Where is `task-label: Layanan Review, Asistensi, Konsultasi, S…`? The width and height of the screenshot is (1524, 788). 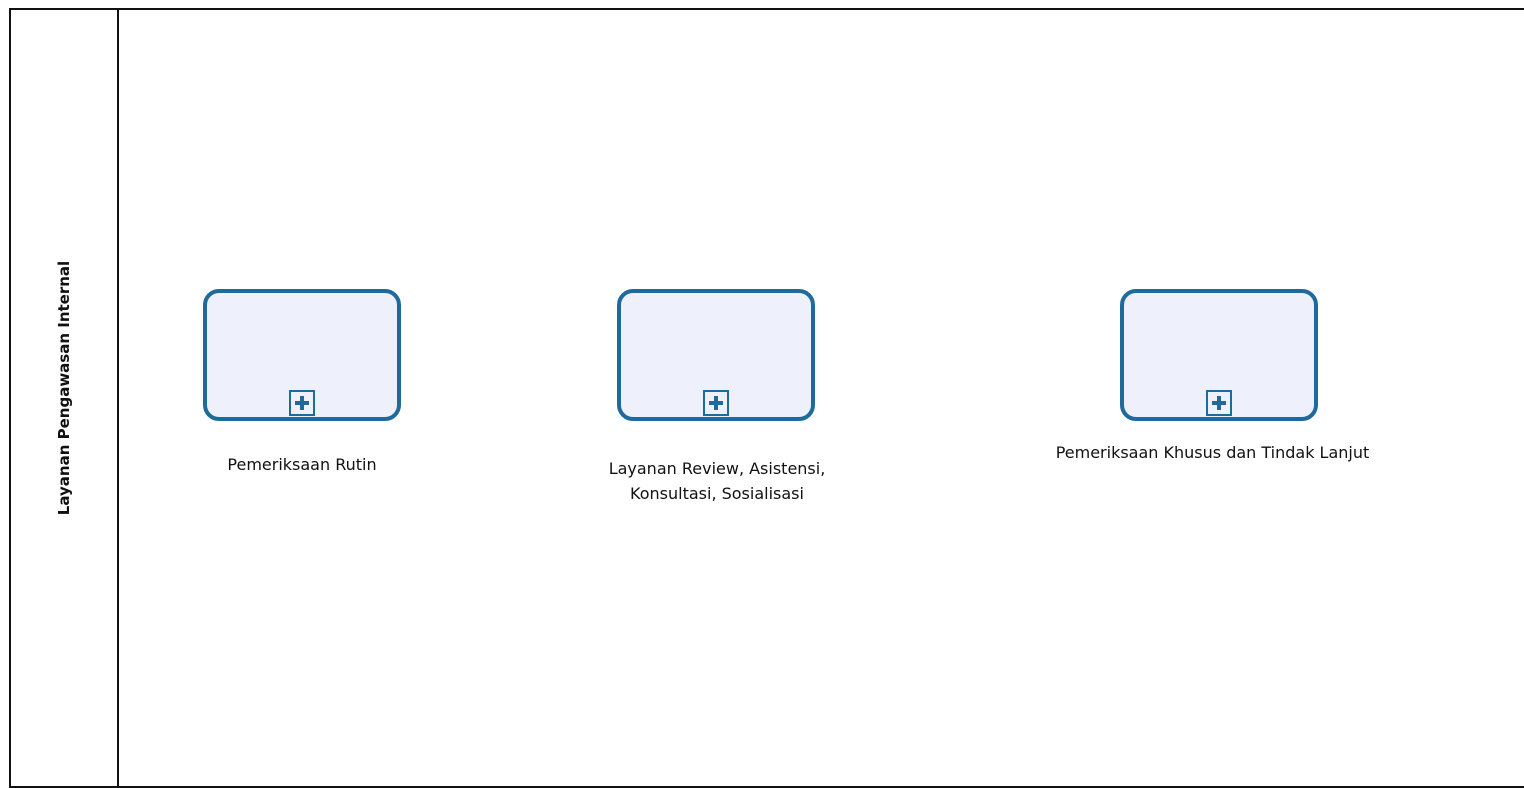 task-label: Layanan Review, Asistensi, Konsultasi, S… is located at coordinates (717, 481).